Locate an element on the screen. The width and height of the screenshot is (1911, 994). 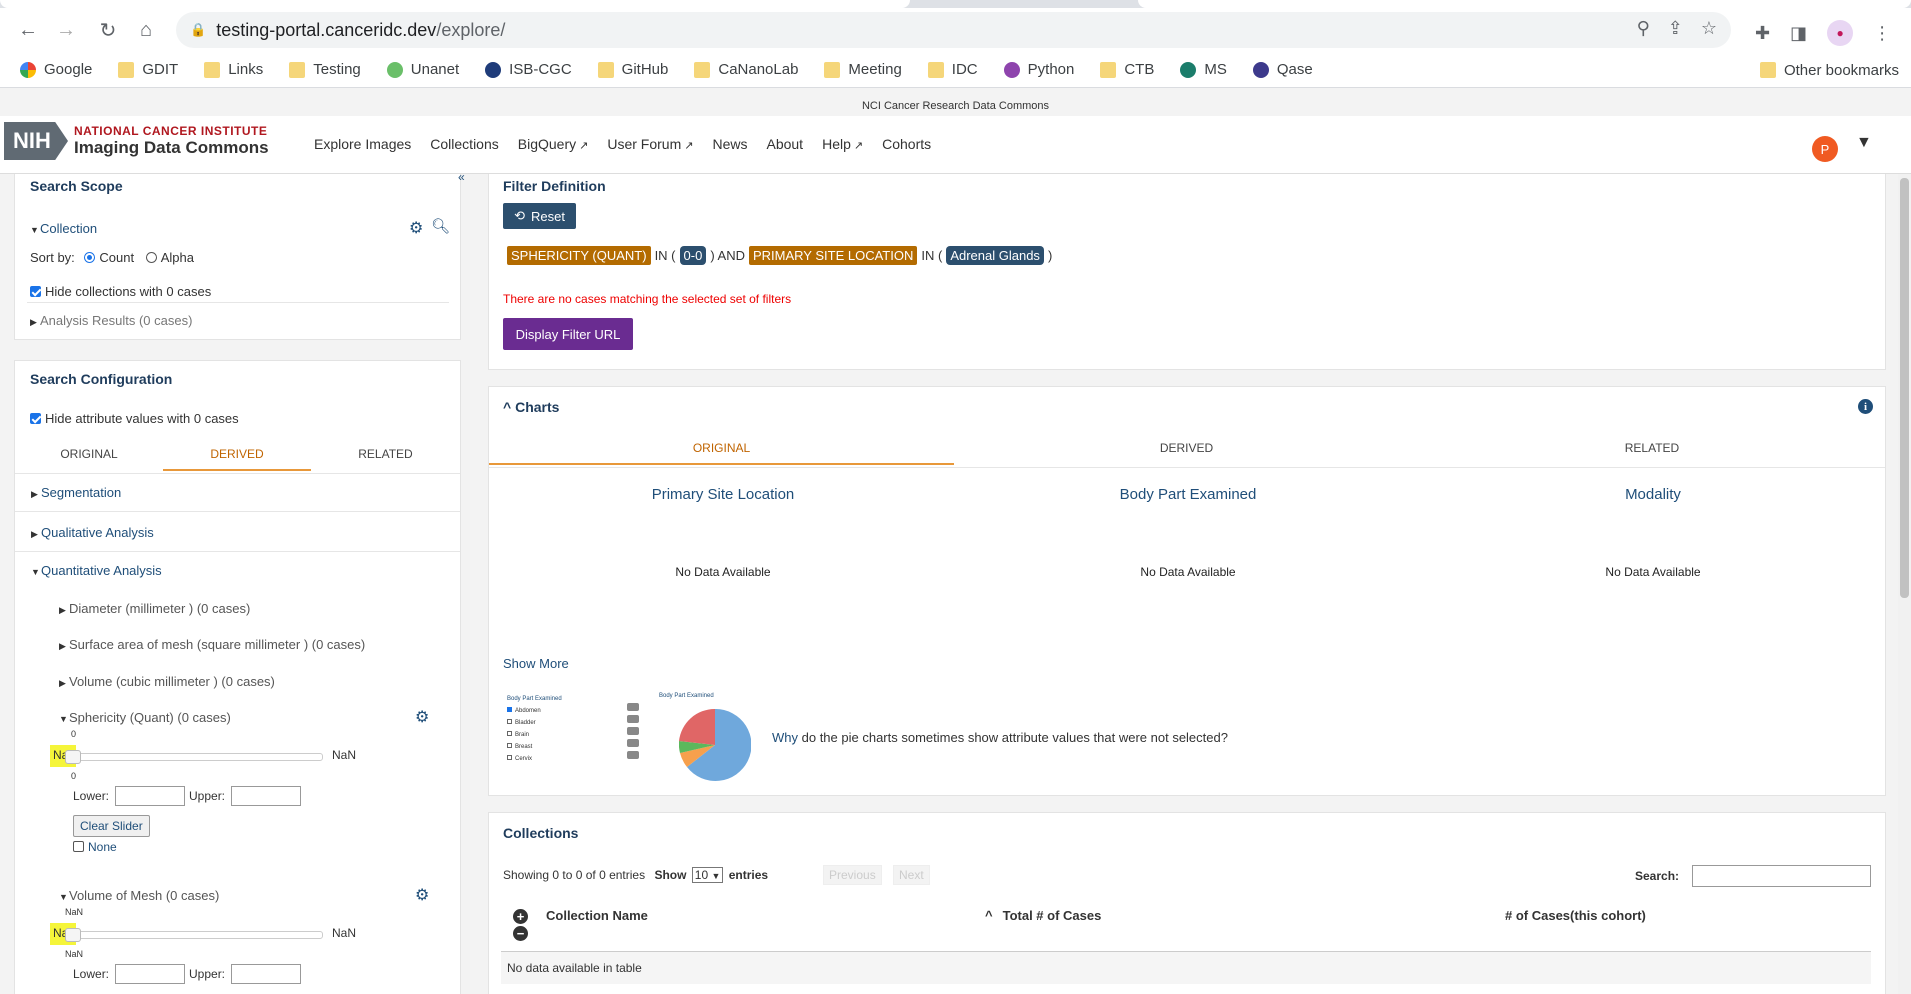
volume-mesh-lower-input is located at coordinates (150, 974).